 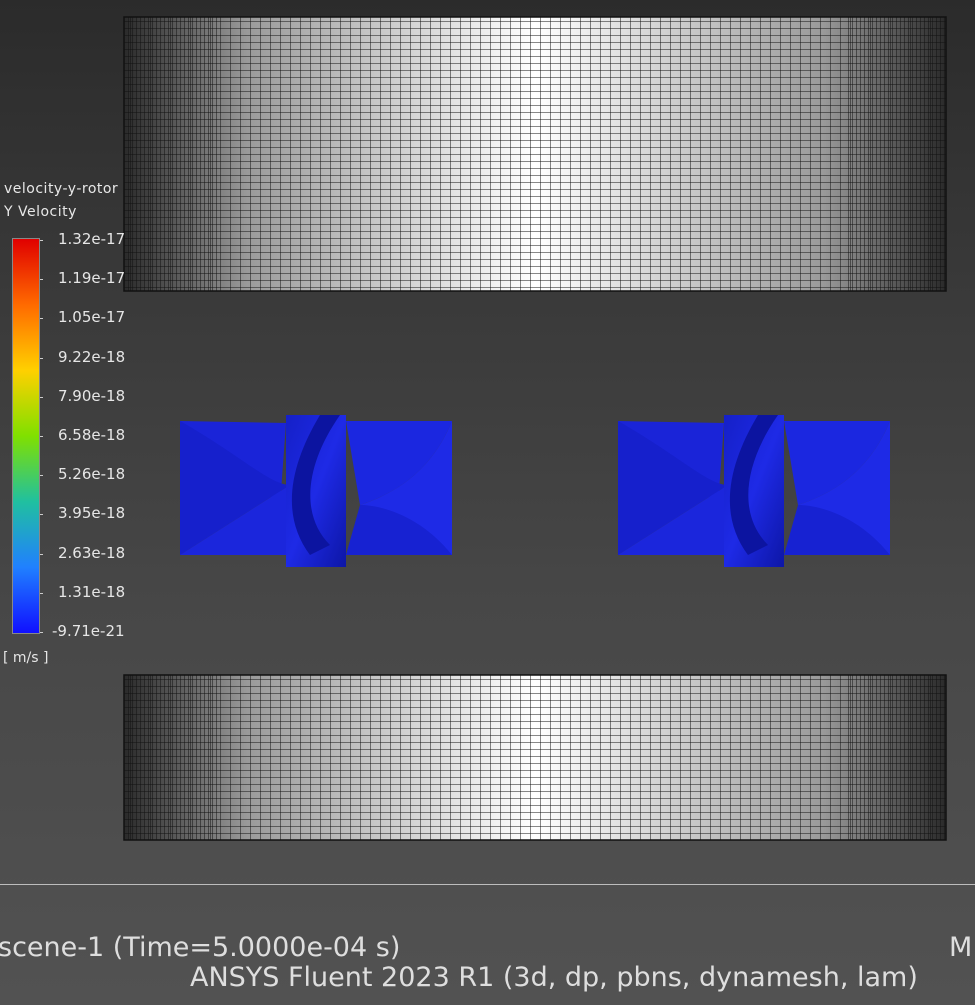 I want to click on title-separator, so click(x=487, y=884).